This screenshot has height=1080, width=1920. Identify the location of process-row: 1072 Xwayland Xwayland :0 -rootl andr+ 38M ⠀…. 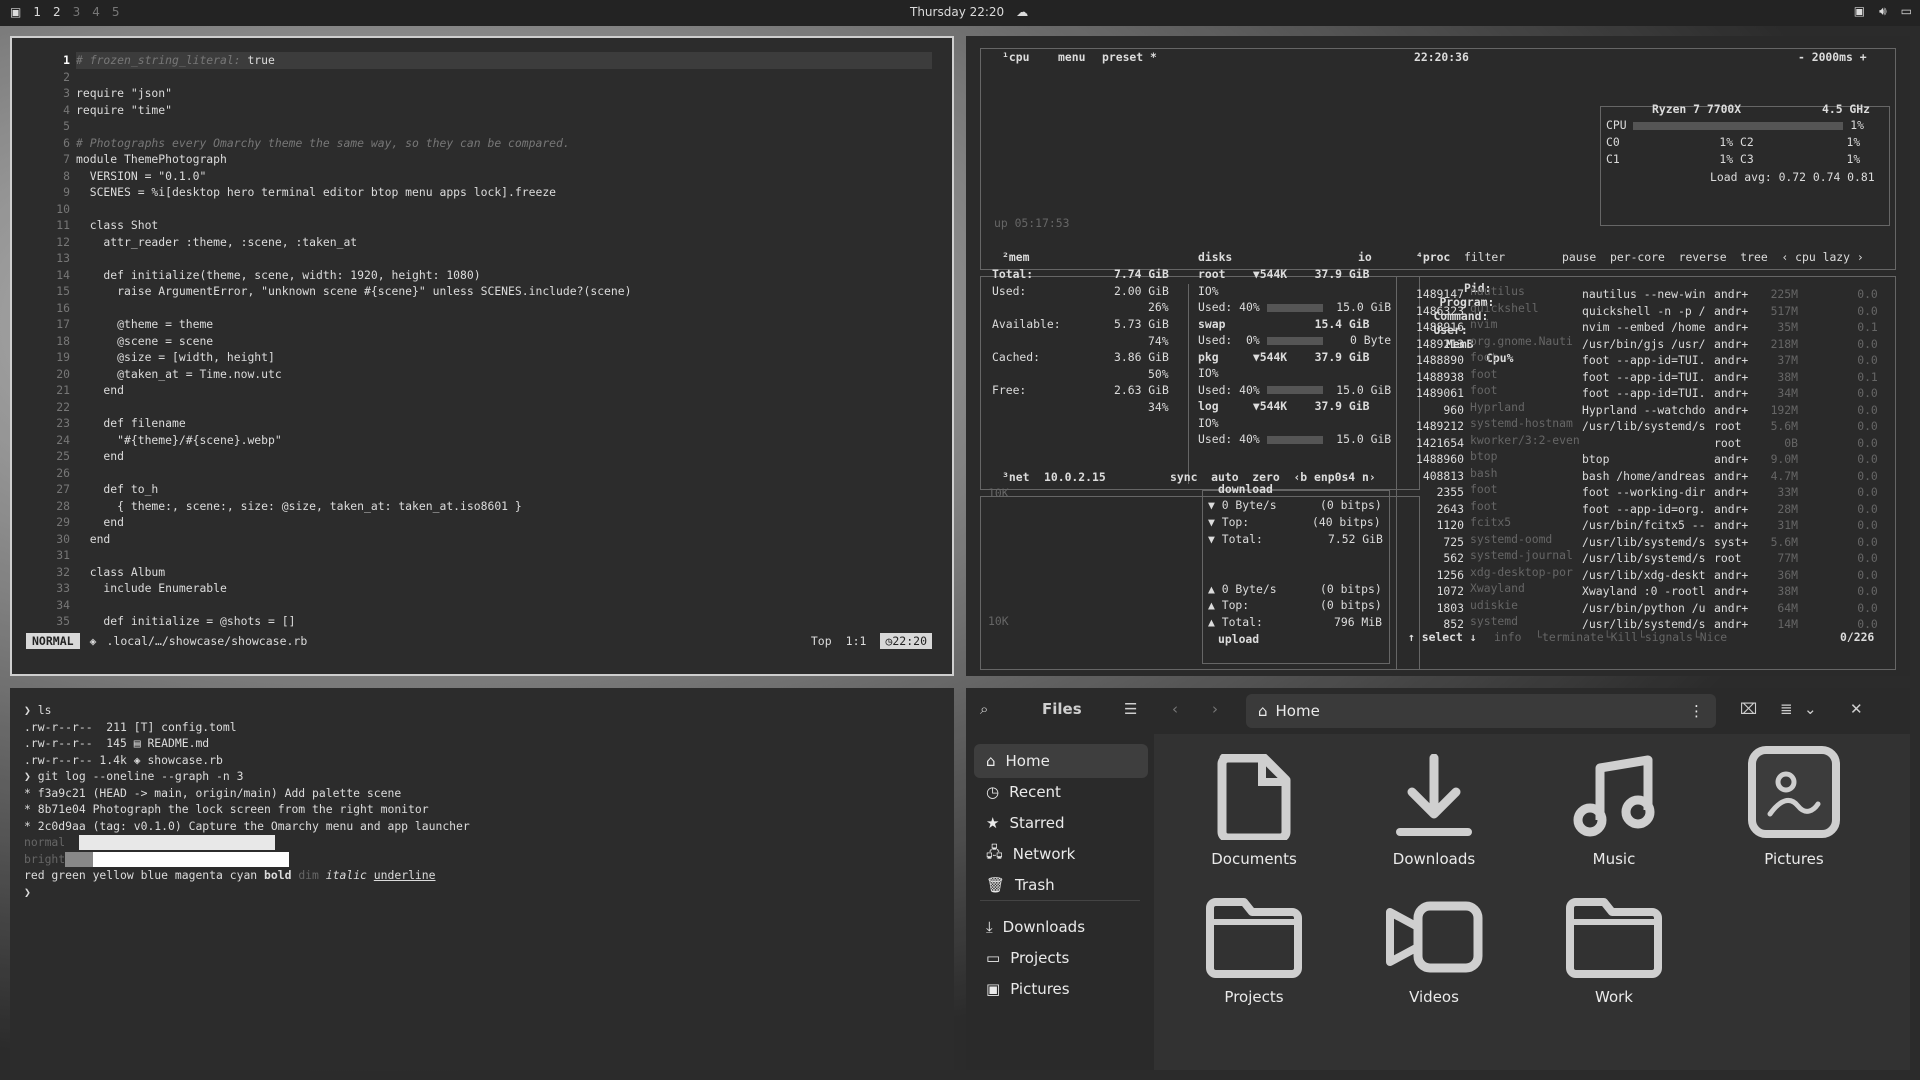
(1642, 589).